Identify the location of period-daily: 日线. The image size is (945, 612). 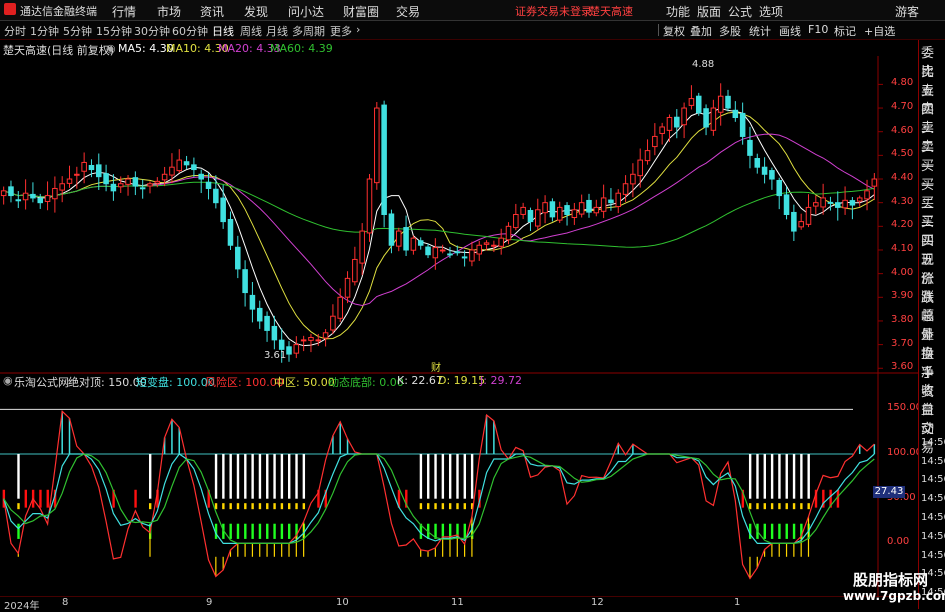
(223, 31).